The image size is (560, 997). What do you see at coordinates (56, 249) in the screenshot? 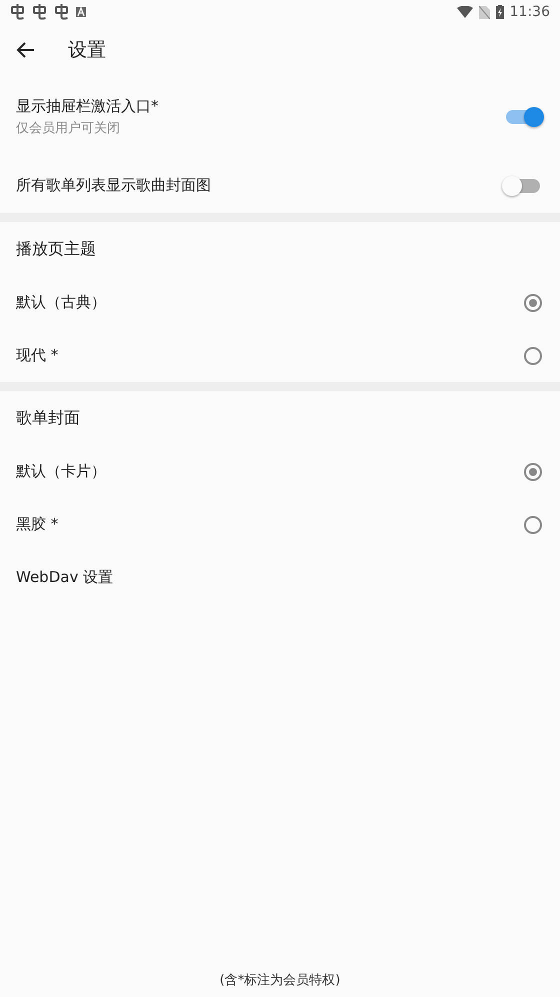
I see `section-header: 播放页主题` at bounding box center [56, 249].